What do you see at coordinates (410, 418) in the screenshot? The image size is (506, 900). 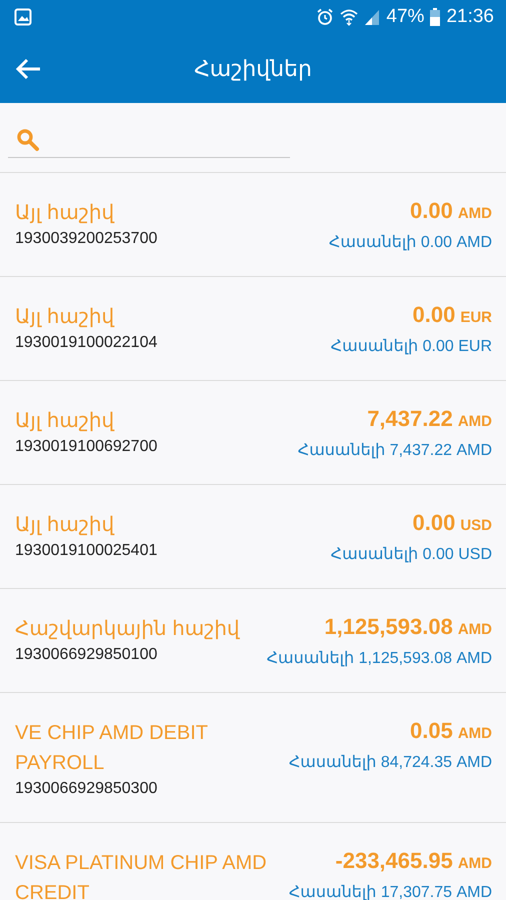 I see `balance-amount: 7,437.22` at bounding box center [410, 418].